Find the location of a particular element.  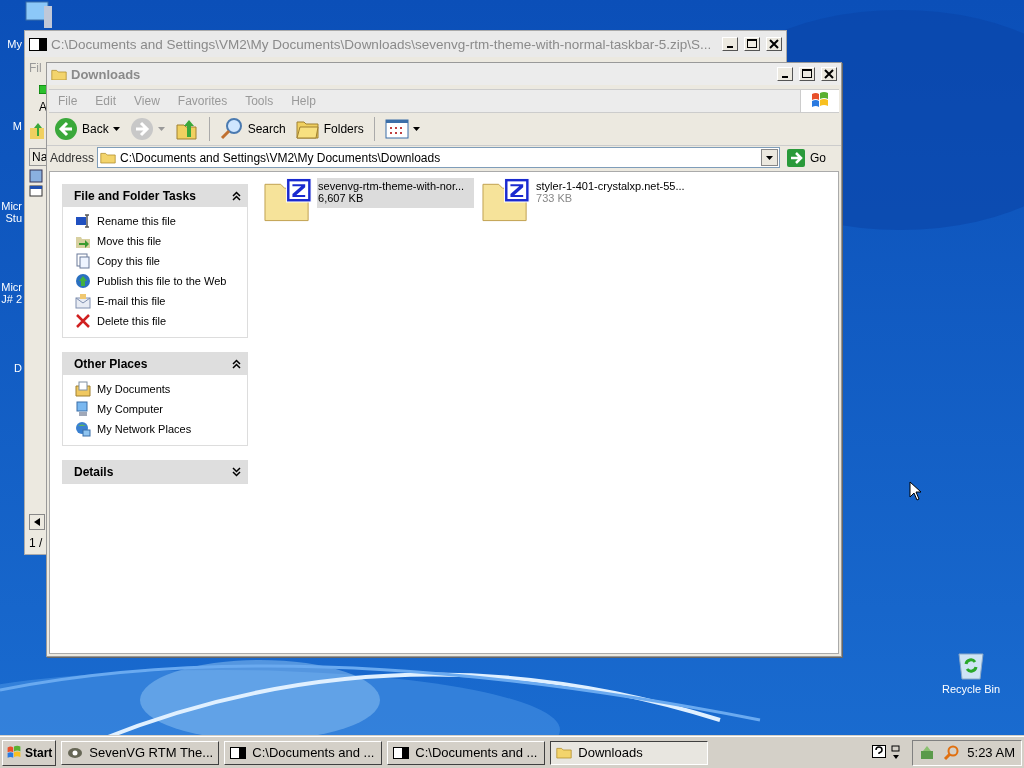

address-field: C:\Documents and Settings\VM2\My Documents\Downloads is located at coordinates (438, 157).